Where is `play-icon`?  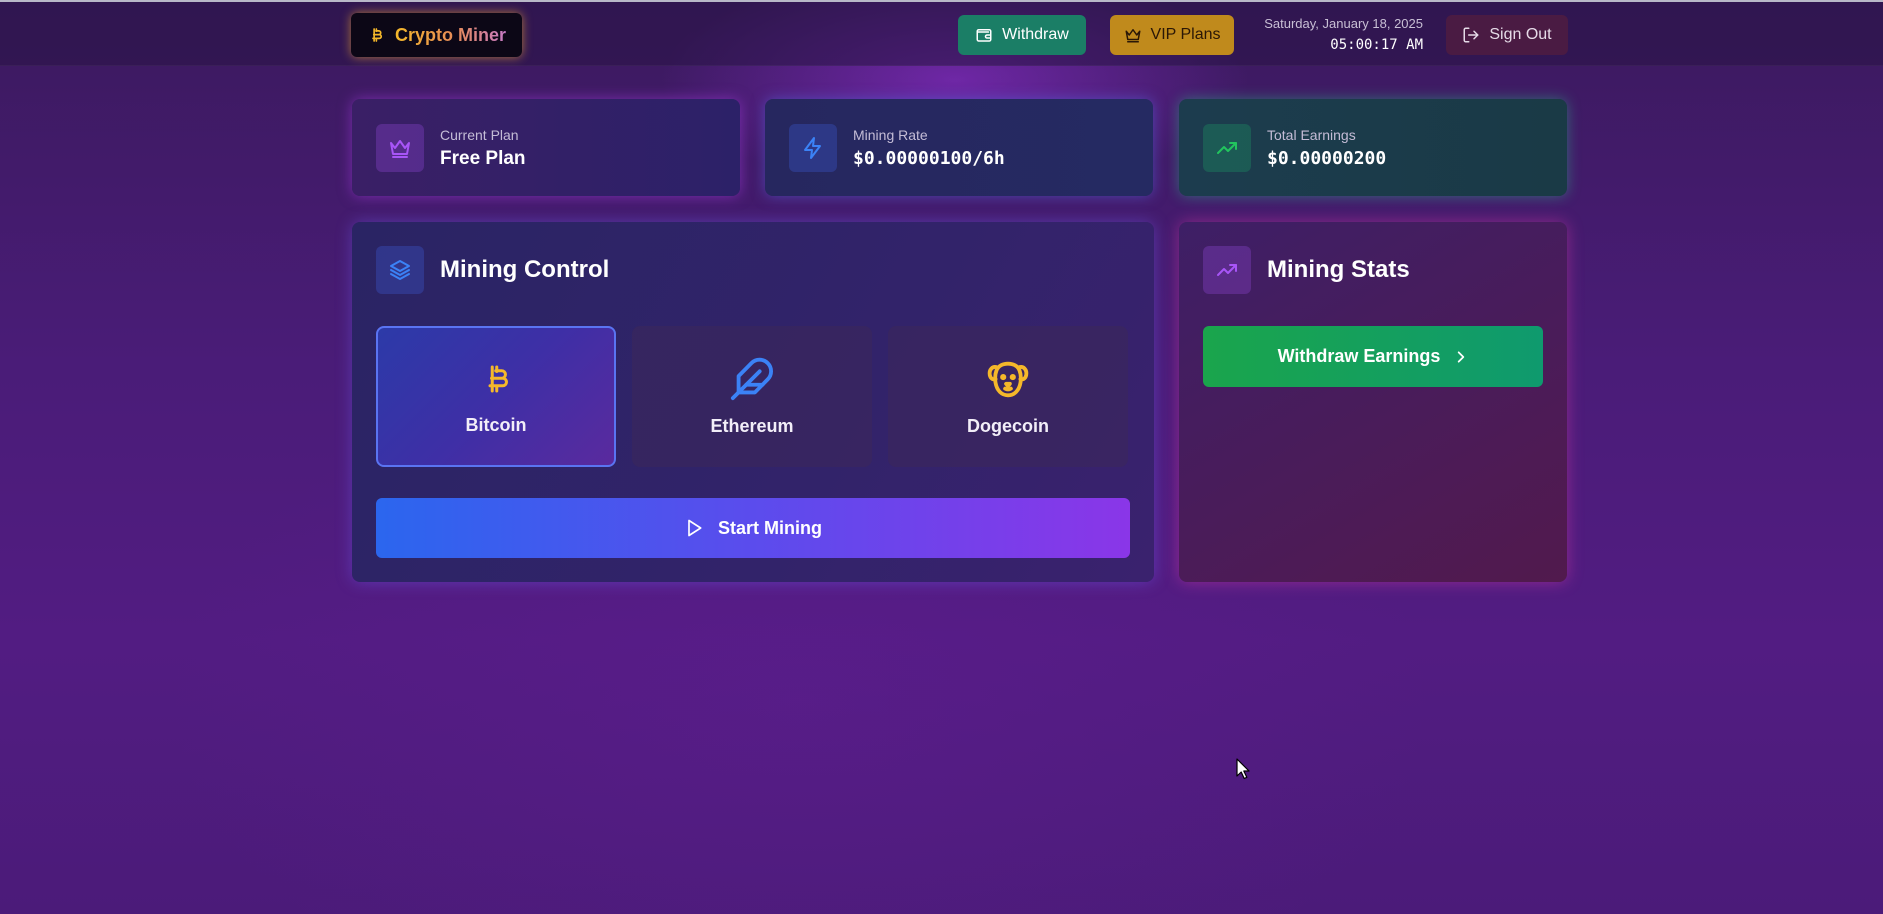
play-icon is located at coordinates (695, 528).